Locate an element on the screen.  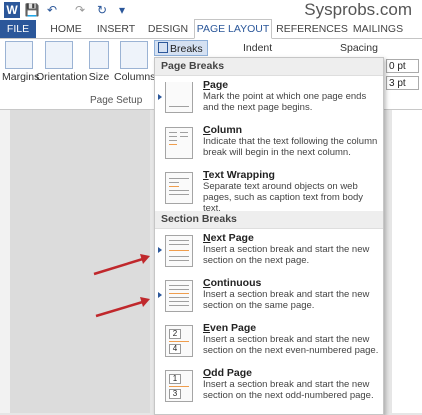
size-label: Size is located at coordinates (99, 77).